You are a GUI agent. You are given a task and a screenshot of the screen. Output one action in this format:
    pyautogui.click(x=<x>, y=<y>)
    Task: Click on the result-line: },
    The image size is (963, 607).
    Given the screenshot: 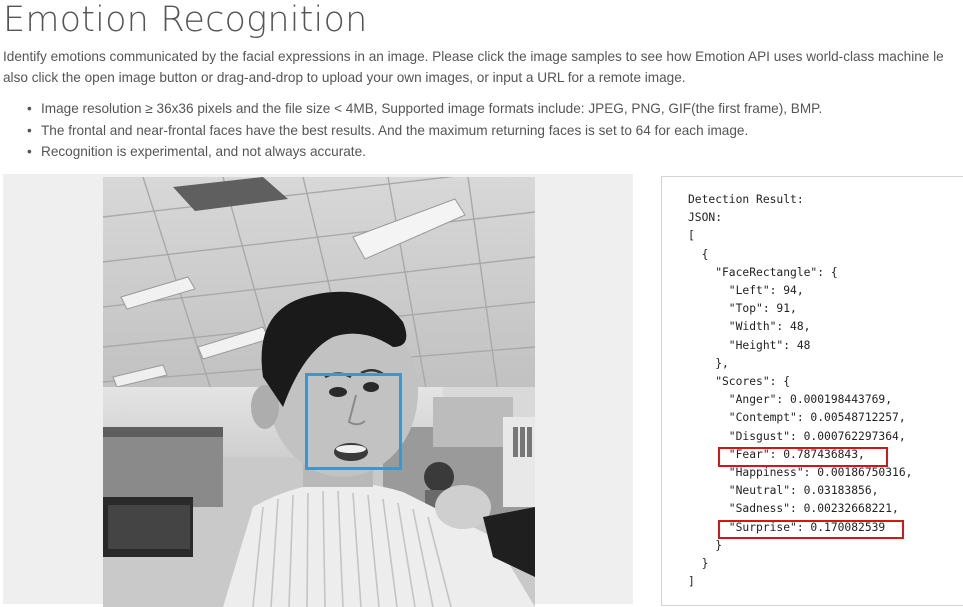 What is the action you would take?
    pyautogui.click(x=708, y=363)
    